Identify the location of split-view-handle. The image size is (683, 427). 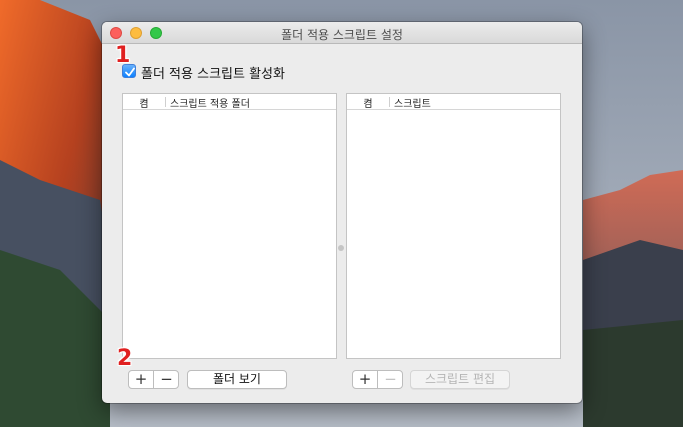
(341, 248).